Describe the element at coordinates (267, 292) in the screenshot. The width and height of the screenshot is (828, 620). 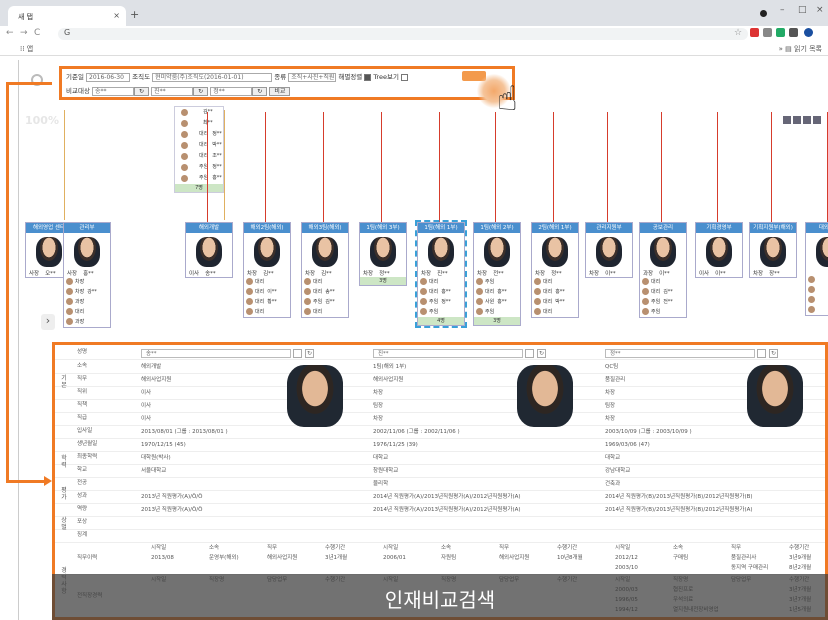
I see `node-member: 대리 이**` at that location.